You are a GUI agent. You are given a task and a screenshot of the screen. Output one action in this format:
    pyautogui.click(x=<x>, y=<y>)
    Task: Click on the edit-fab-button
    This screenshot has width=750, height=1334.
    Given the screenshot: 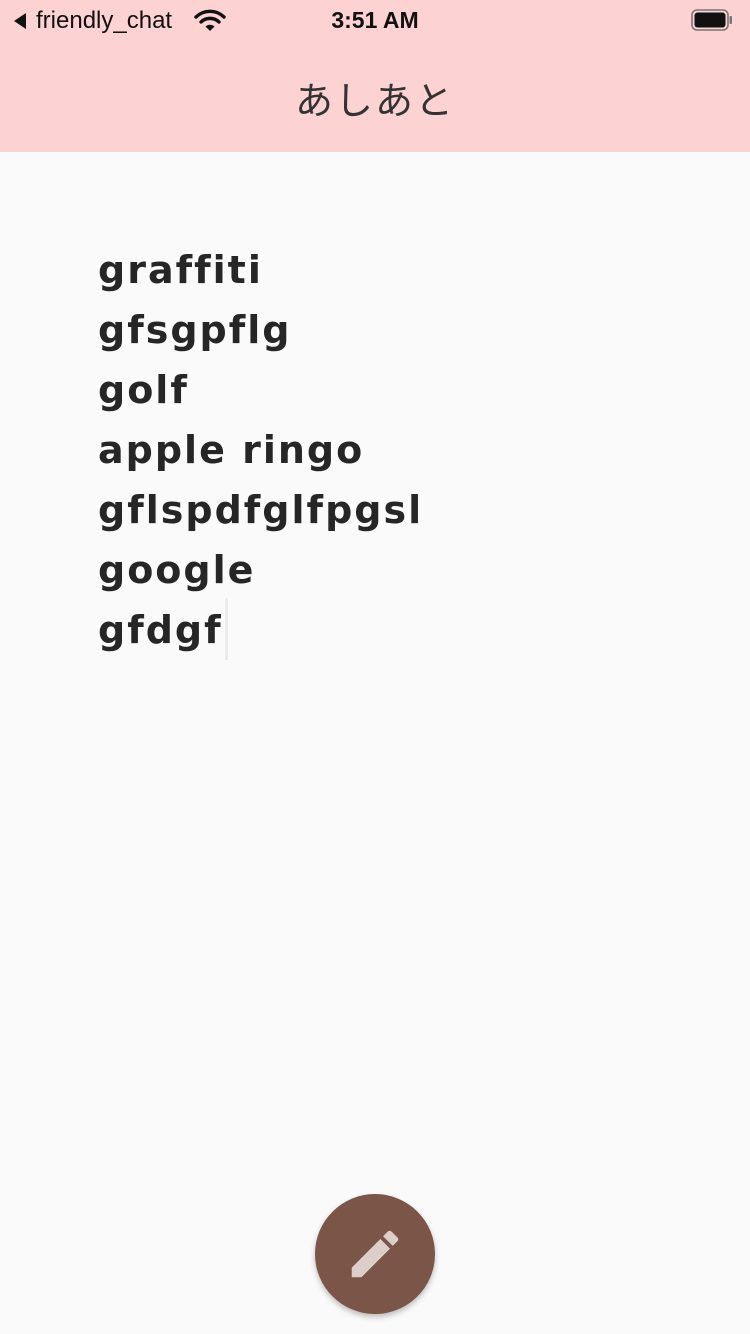 What is the action you would take?
    pyautogui.click(x=375, y=1254)
    